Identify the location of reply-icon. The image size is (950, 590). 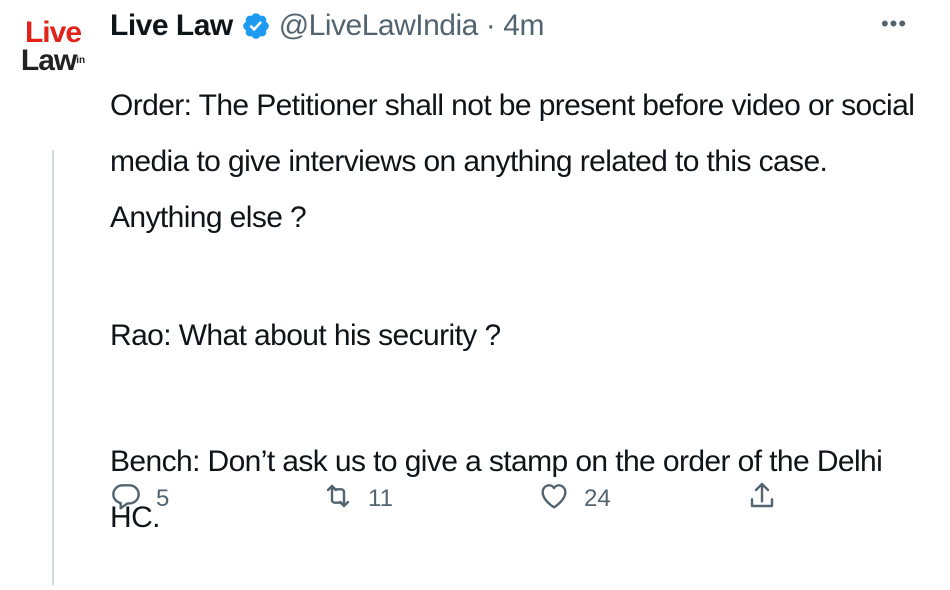
(126, 499).